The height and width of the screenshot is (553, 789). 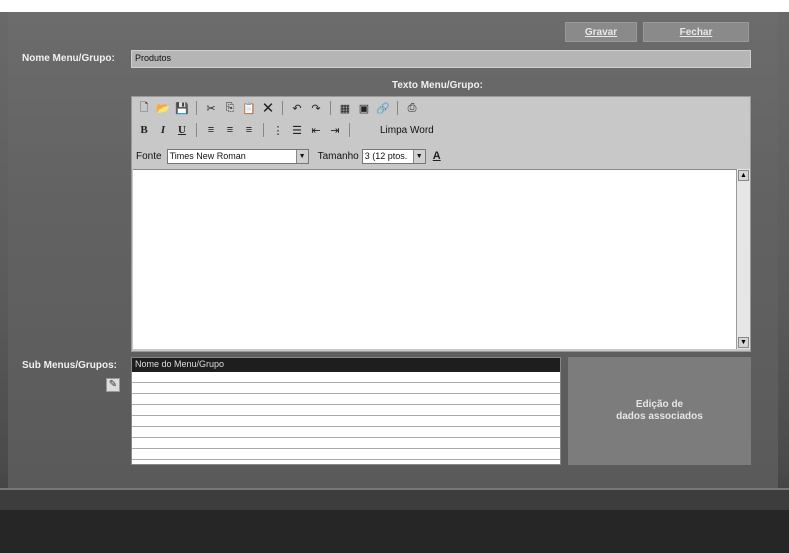 What do you see at coordinates (297, 108) in the screenshot?
I see `undo-icon: ↶` at bounding box center [297, 108].